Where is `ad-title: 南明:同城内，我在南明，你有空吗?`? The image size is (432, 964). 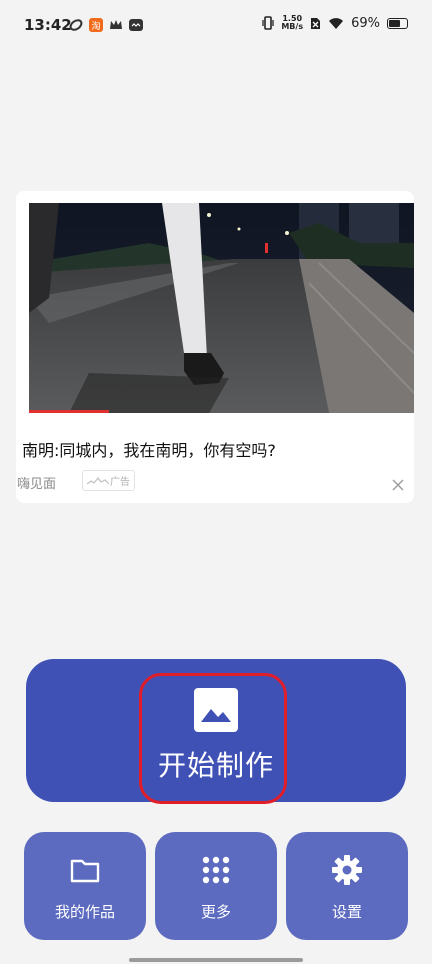 ad-title: 南明:同城内，我在南明，你有空吗? is located at coordinates (149, 449).